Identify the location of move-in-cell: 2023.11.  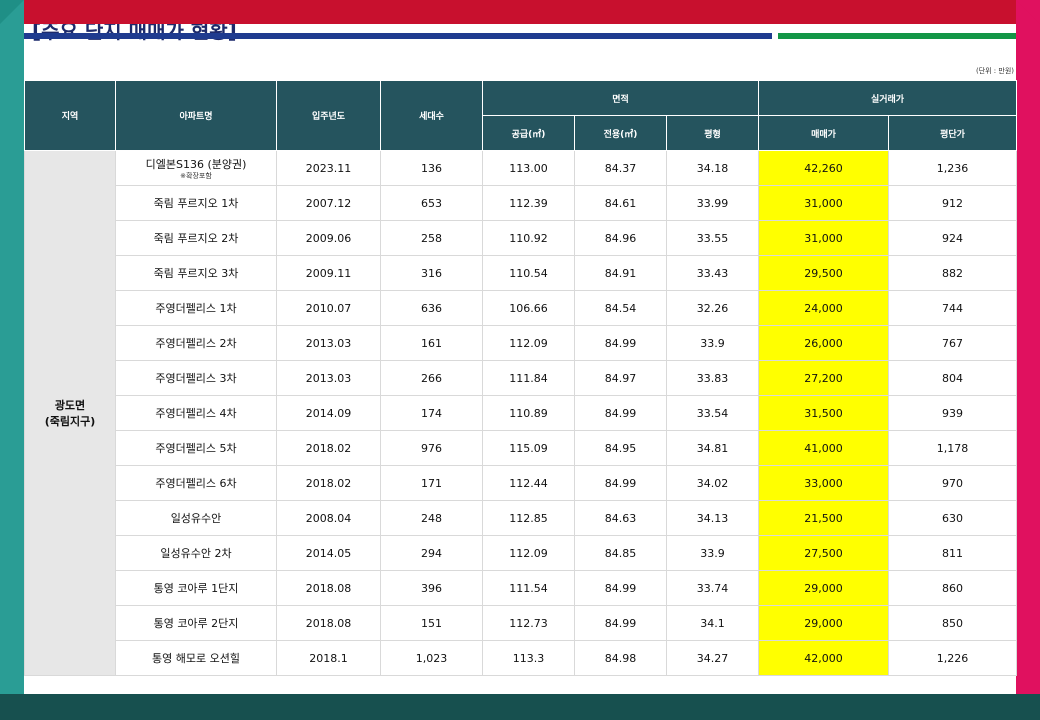
(328, 168).